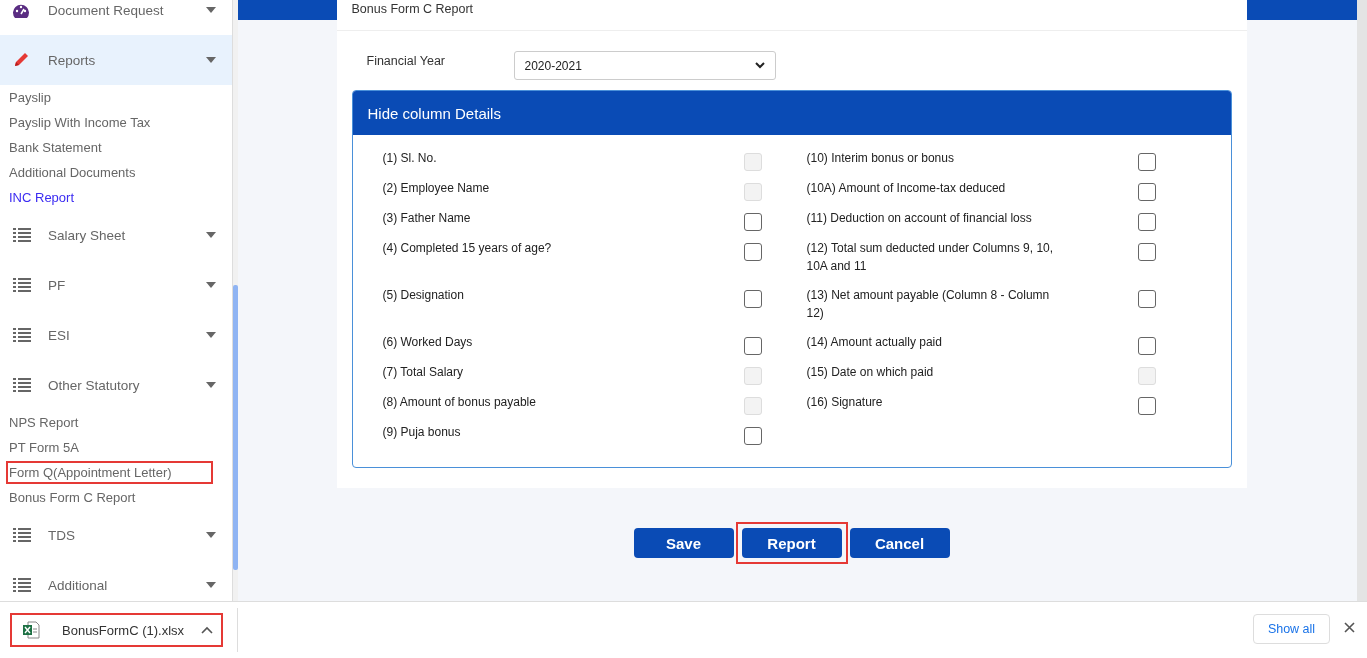  I want to click on column-label: (15) Date on which paid, so click(870, 372).